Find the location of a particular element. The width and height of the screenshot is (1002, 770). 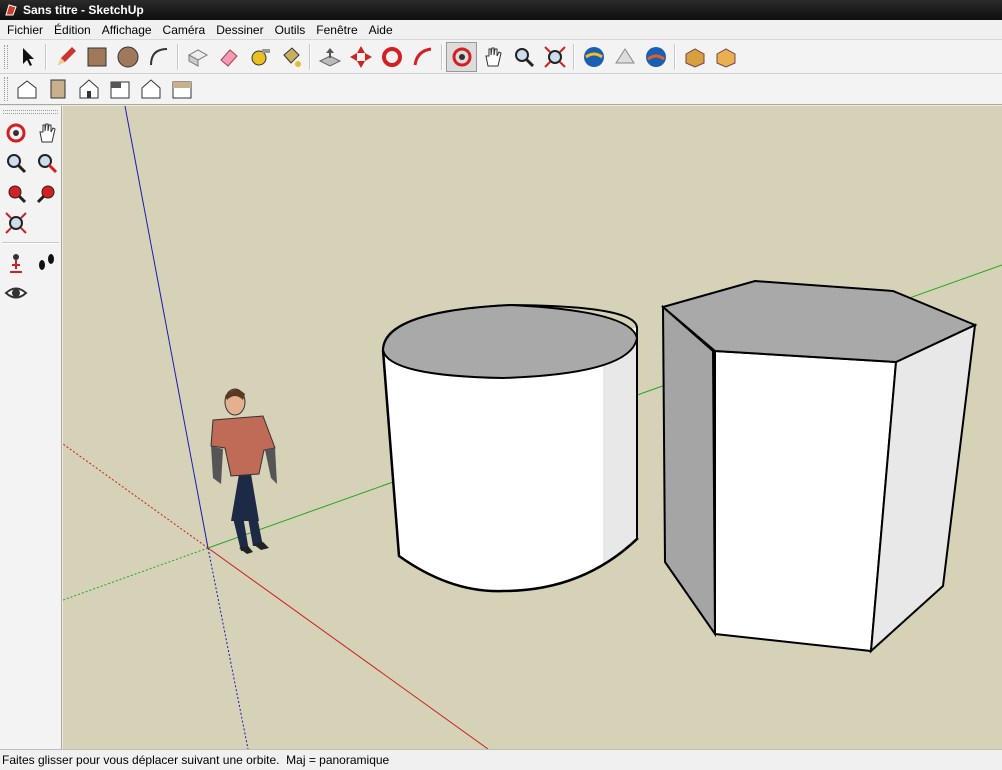

google-earth-button is located at coordinates (593, 57).